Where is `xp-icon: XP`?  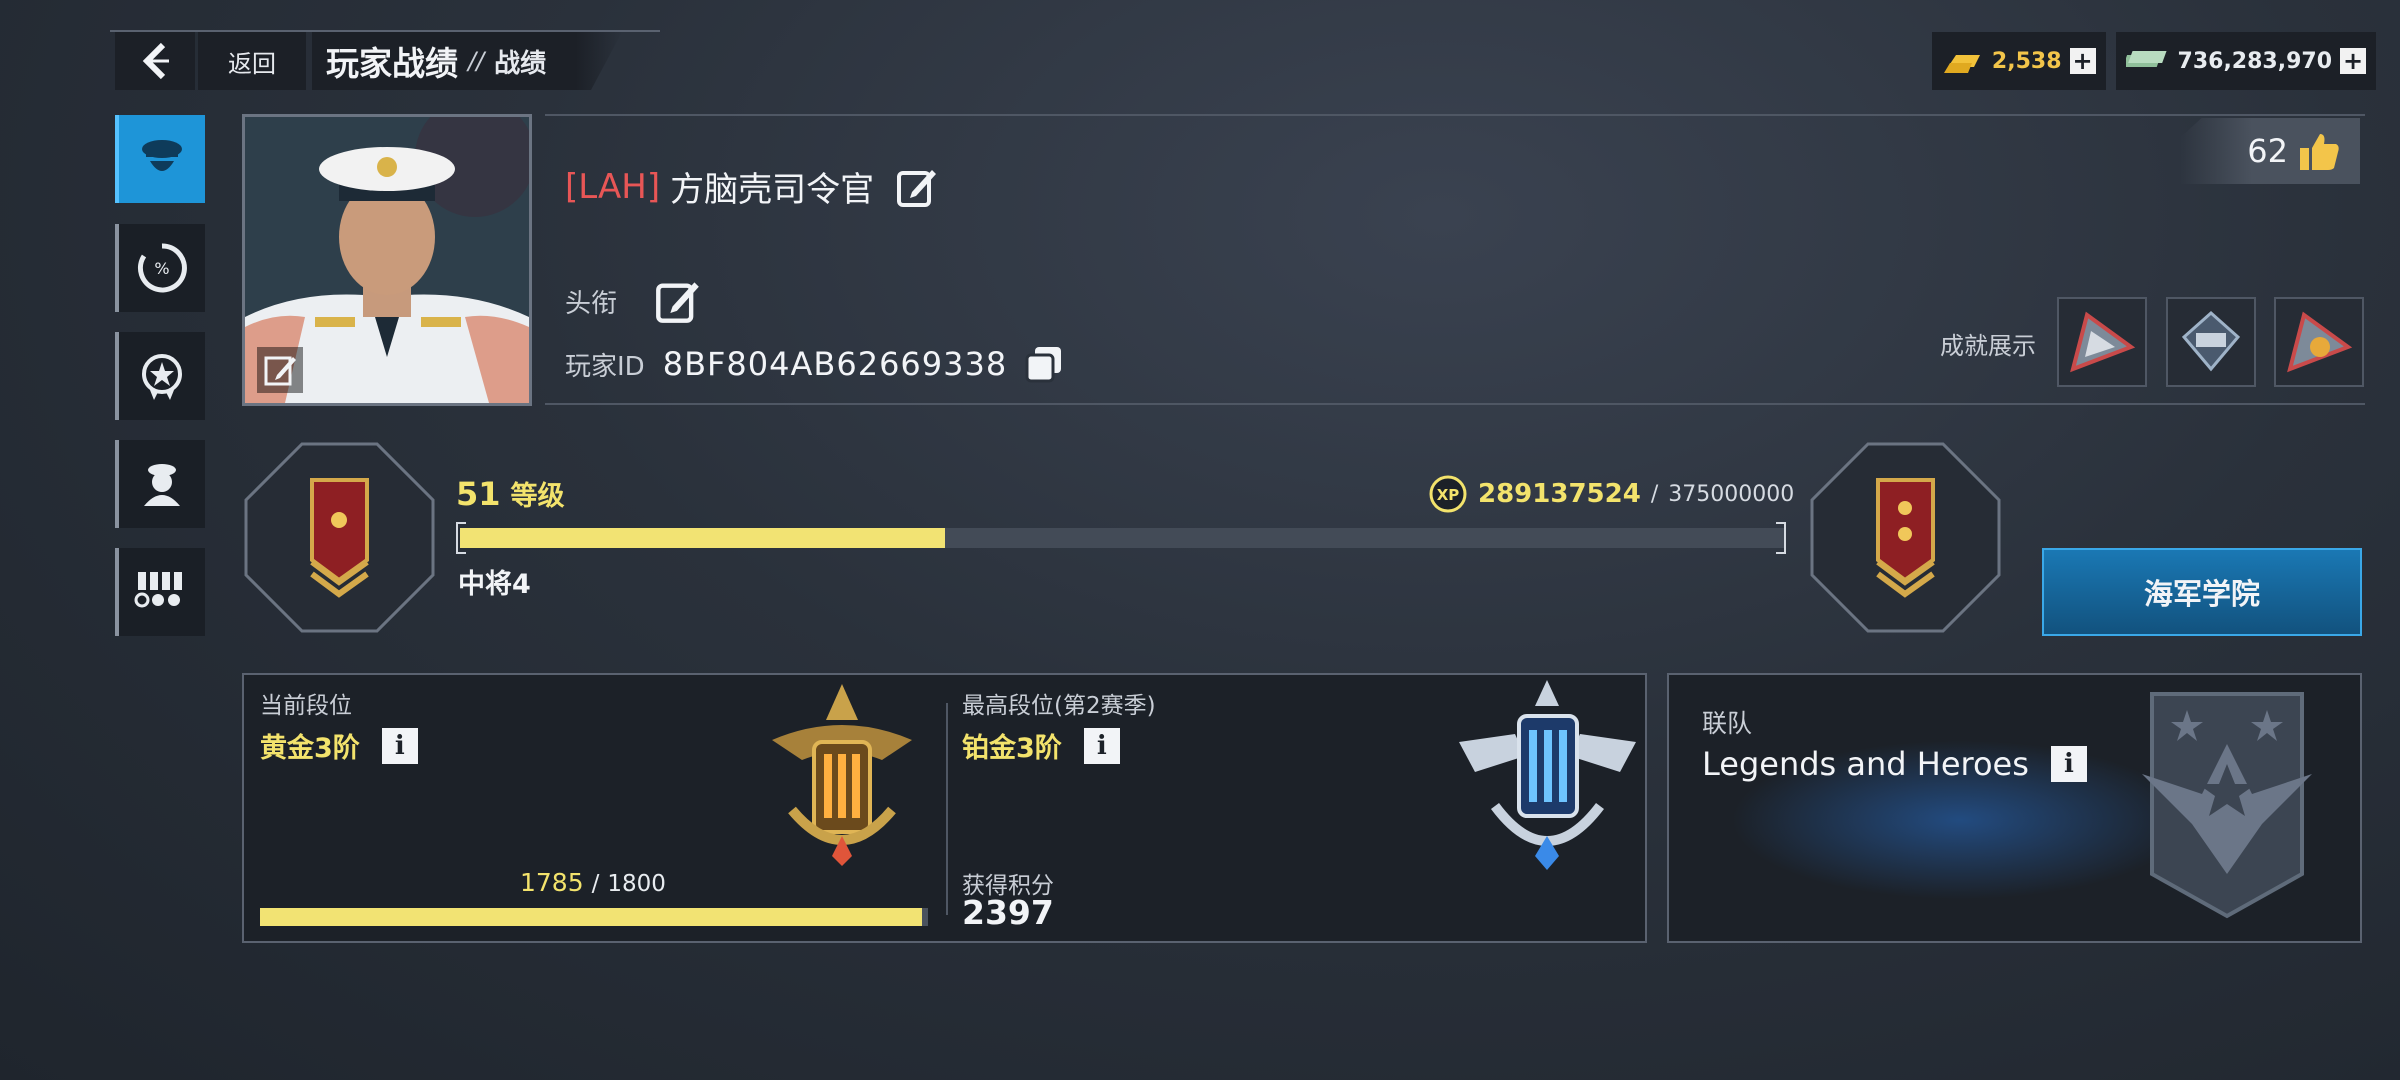
xp-icon: XP is located at coordinates (1448, 494).